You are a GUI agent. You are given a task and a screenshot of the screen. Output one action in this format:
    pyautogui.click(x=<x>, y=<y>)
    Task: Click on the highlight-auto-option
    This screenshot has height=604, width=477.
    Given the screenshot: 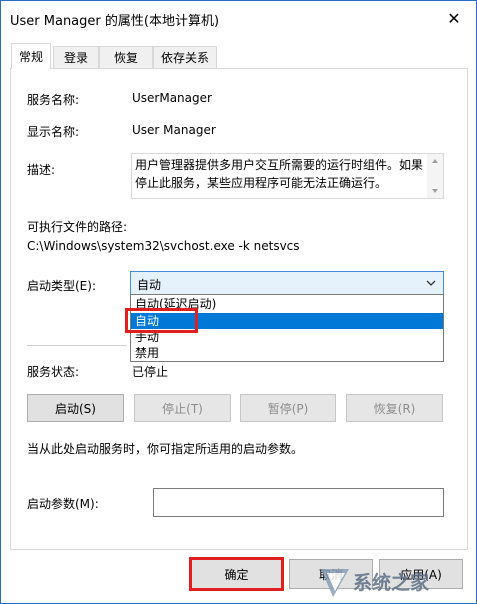 What is the action you would take?
    pyautogui.click(x=161, y=320)
    